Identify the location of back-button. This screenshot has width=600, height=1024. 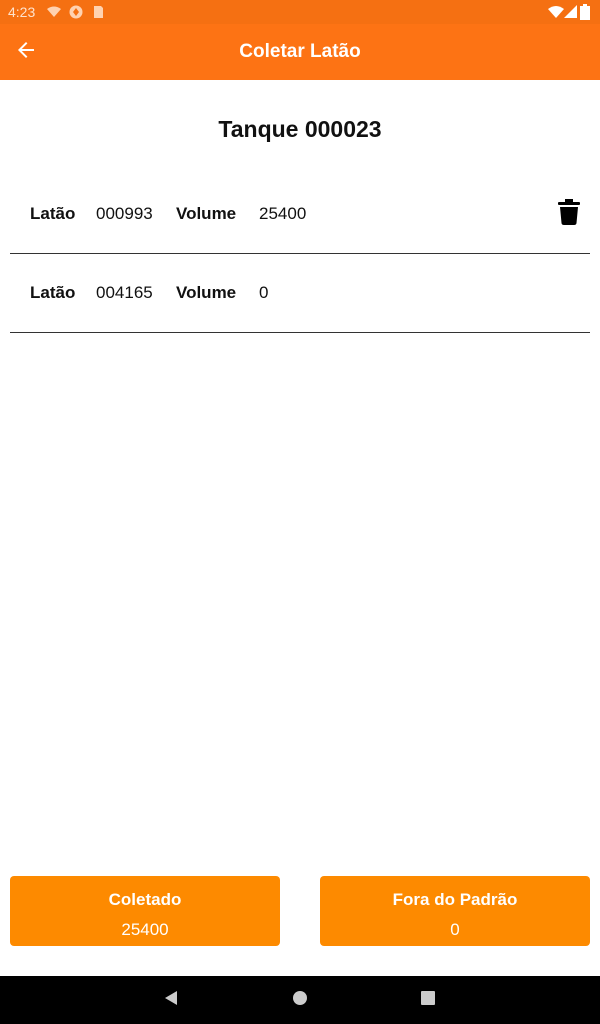
(26, 52).